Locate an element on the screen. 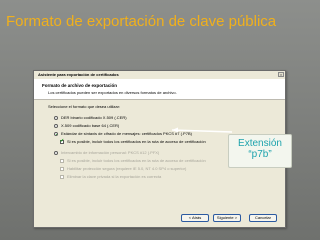 The image size is (320, 240). back-button: < Atrás is located at coordinates (195, 218).